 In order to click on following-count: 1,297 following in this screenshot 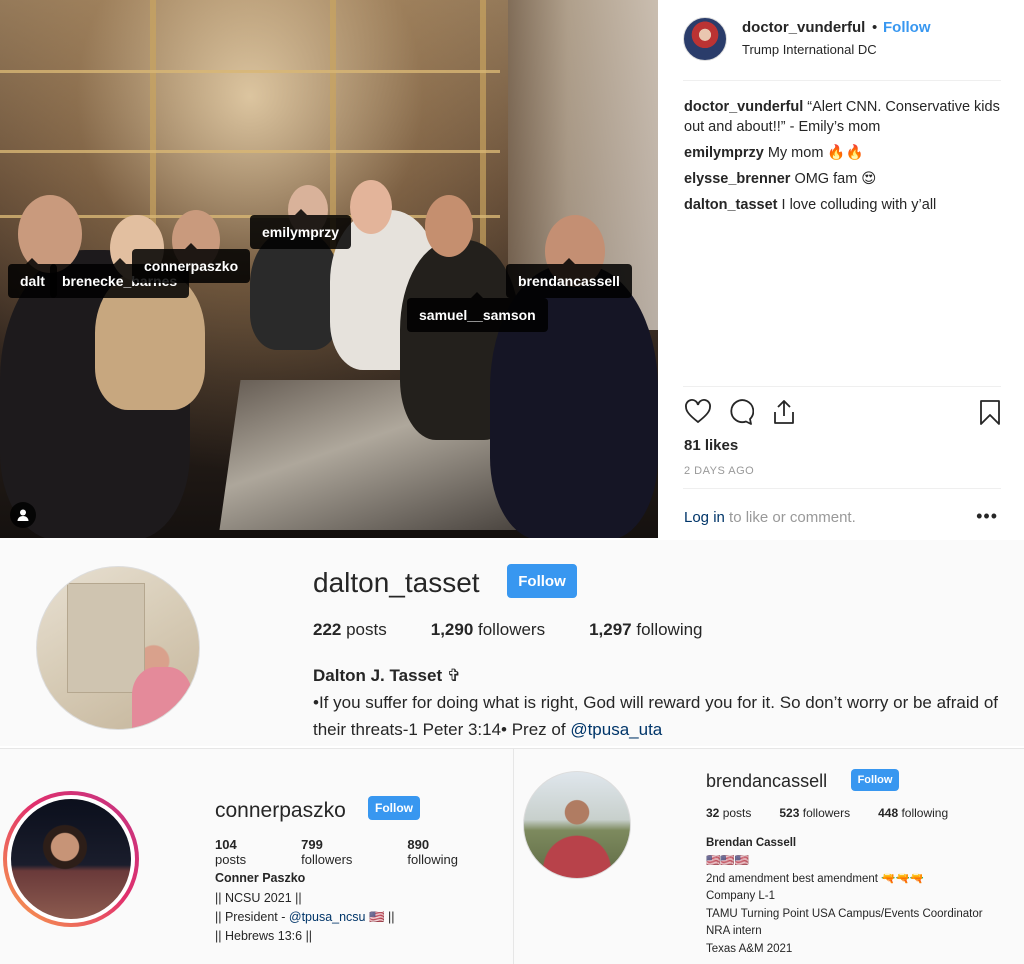, I will do `click(645, 630)`.